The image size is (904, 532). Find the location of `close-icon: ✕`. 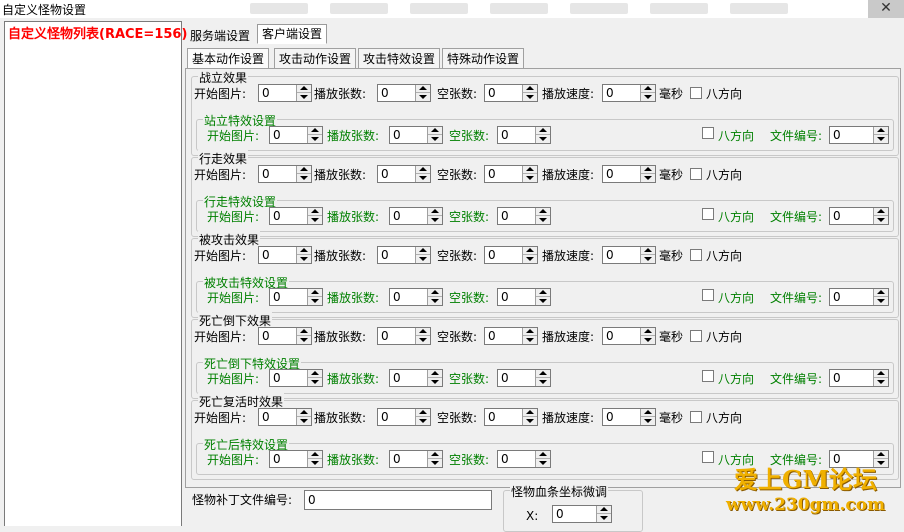

close-icon: ✕ is located at coordinates (886, 9).